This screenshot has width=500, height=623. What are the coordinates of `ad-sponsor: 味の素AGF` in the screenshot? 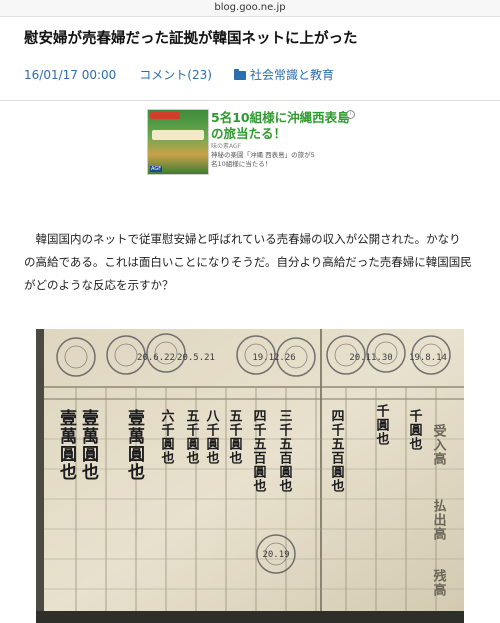 It's located at (226, 146).